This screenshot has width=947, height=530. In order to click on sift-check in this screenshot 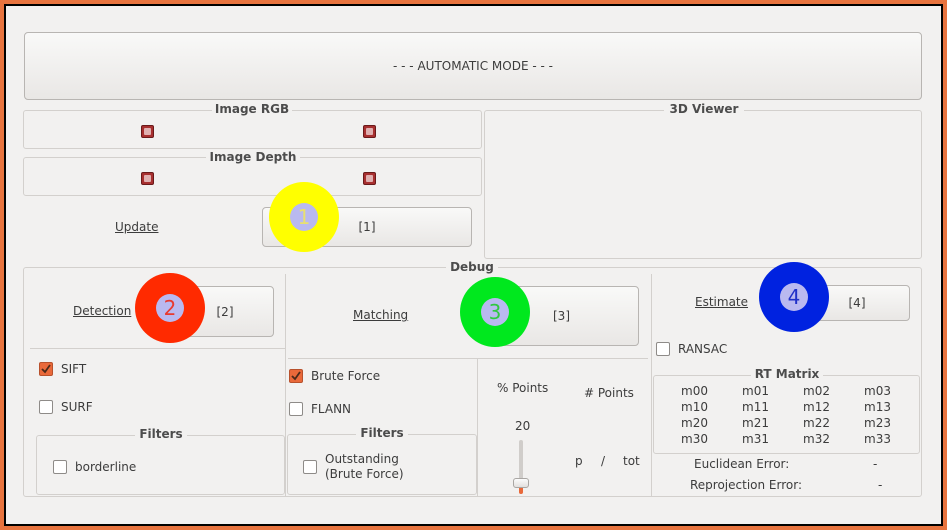, I will do `click(46, 369)`.